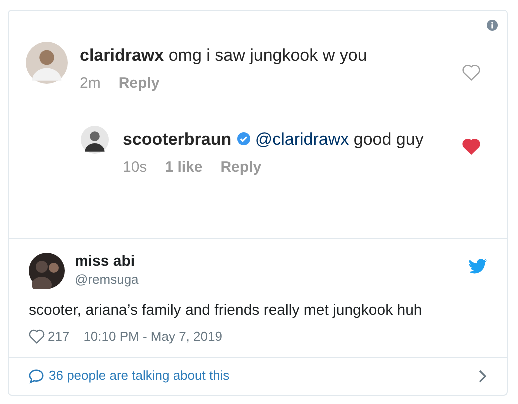  What do you see at coordinates (226, 311) in the screenshot?
I see `tweet-text: scooter, ariana’s family and friends really met jungkook huh` at bounding box center [226, 311].